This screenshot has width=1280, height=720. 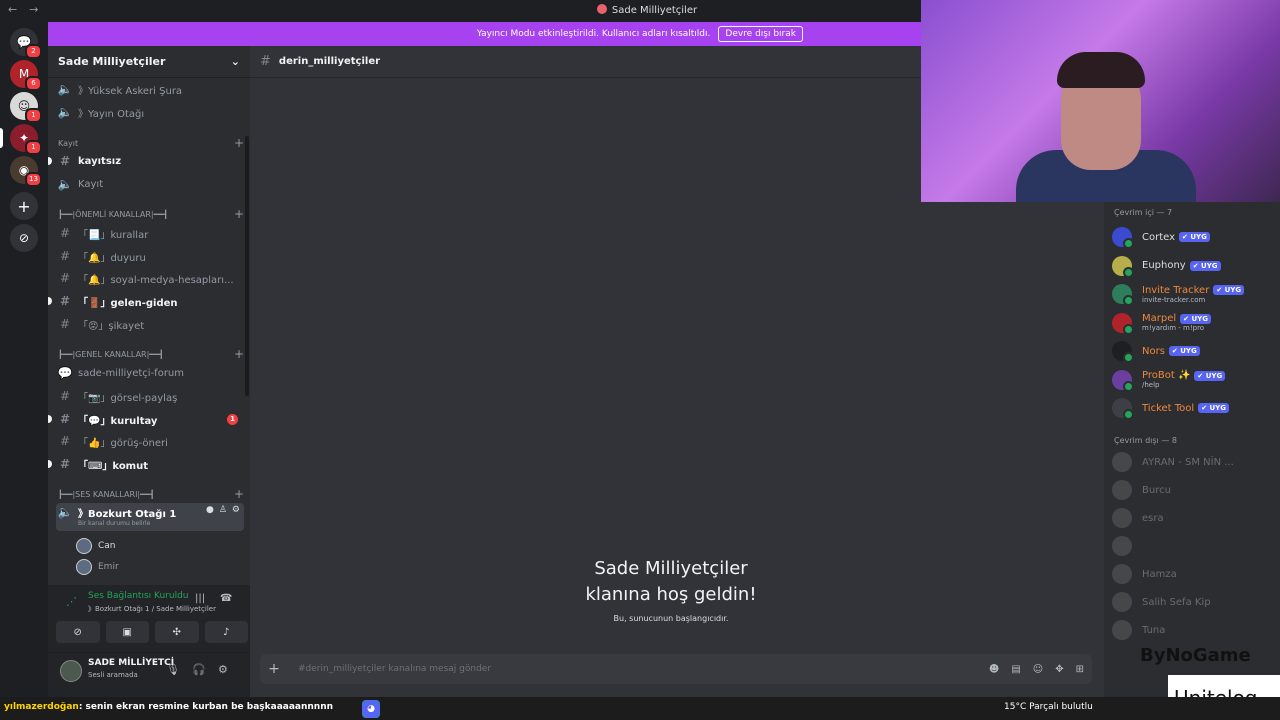 What do you see at coordinates (200, 598) in the screenshot?
I see `noise-suppression-icon: |||` at bounding box center [200, 598].